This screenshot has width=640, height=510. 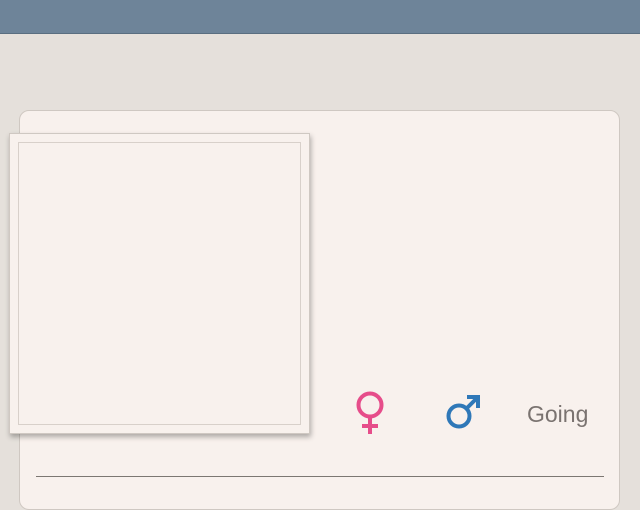 I want to click on divider, so click(x=320, y=476).